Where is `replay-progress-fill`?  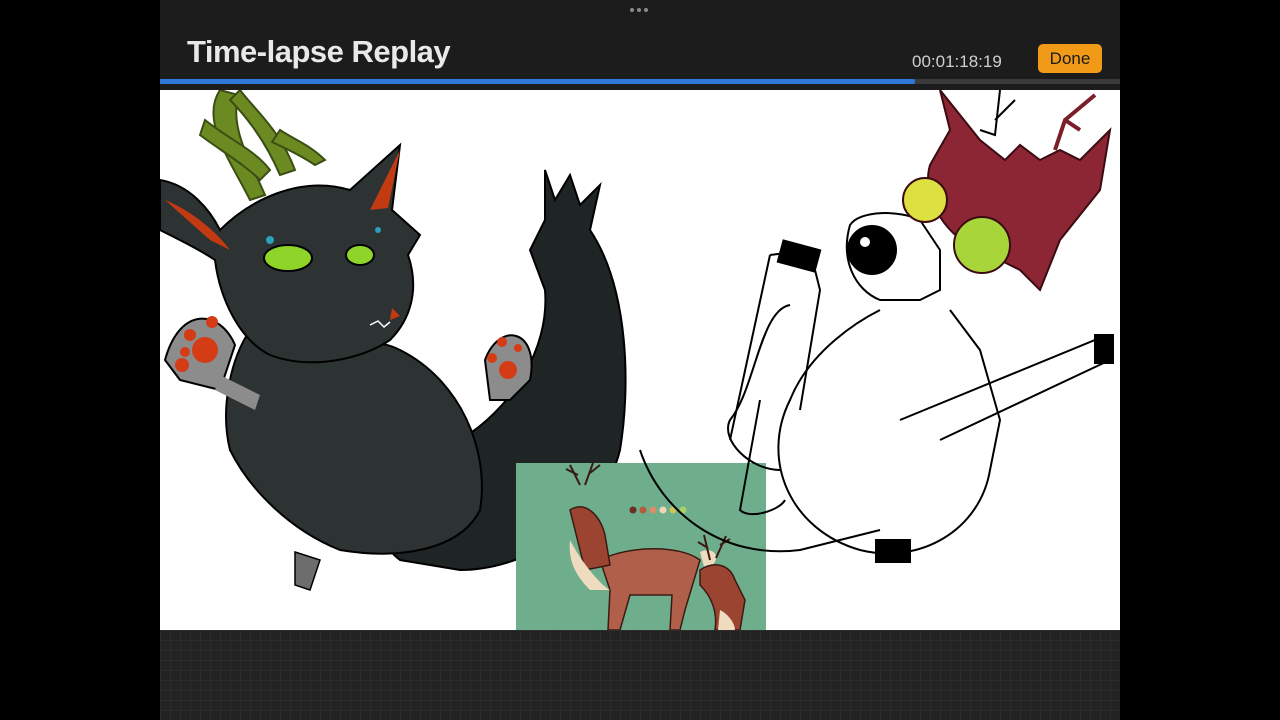 replay-progress-fill is located at coordinates (537, 81).